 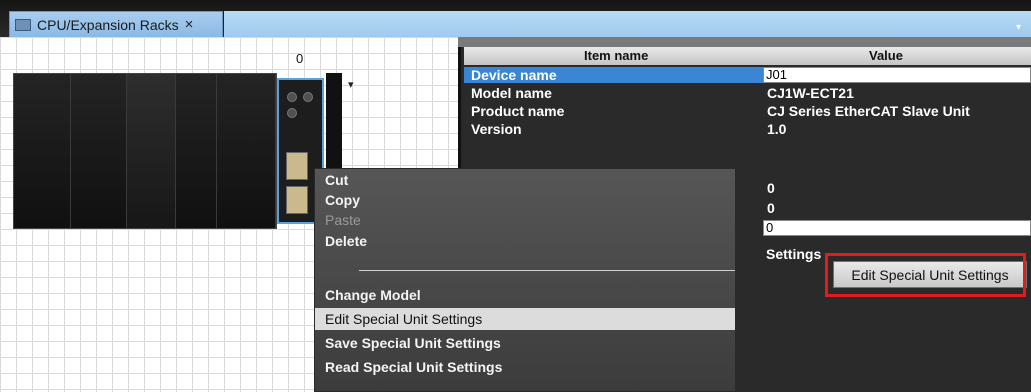 What do you see at coordinates (777, 129) in the screenshot?
I see `property-value: 1.0` at bounding box center [777, 129].